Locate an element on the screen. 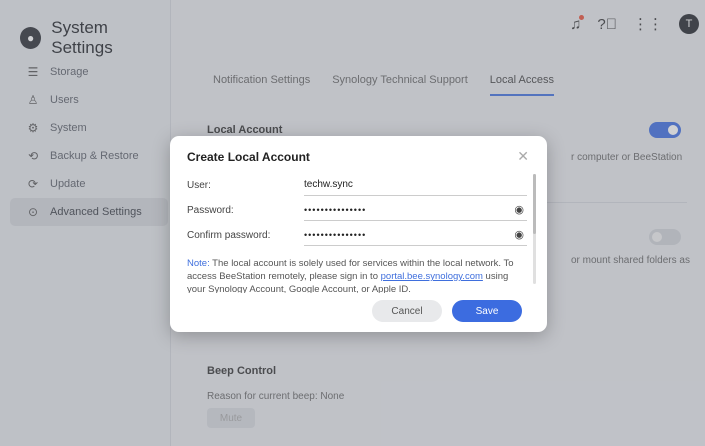 This screenshot has width=705, height=446. dialog-scrollbar is located at coordinates (534, 229).